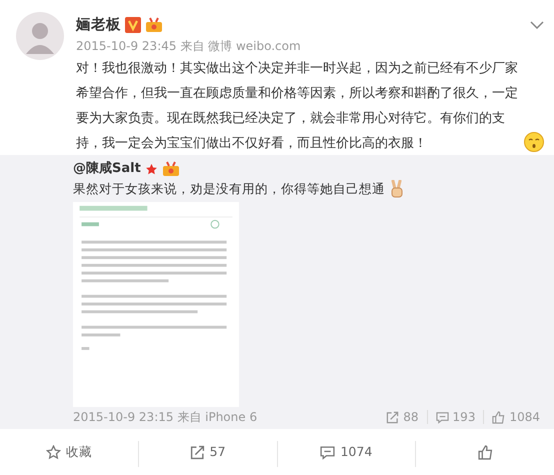 The width and height of the screenshot is (554, 475). I want to click on repost-meta: 2015-10-9 23:15 来自 iPhone 6, so click(165, 417).